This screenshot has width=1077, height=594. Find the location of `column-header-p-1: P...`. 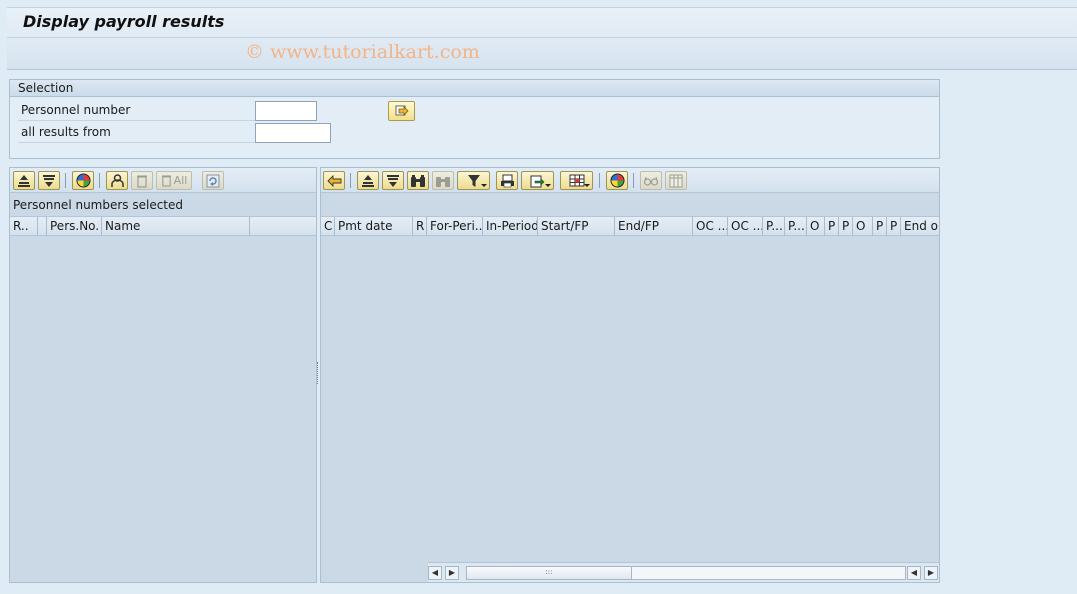

column-header-p-1: P... is located at coordinates (774, 226).